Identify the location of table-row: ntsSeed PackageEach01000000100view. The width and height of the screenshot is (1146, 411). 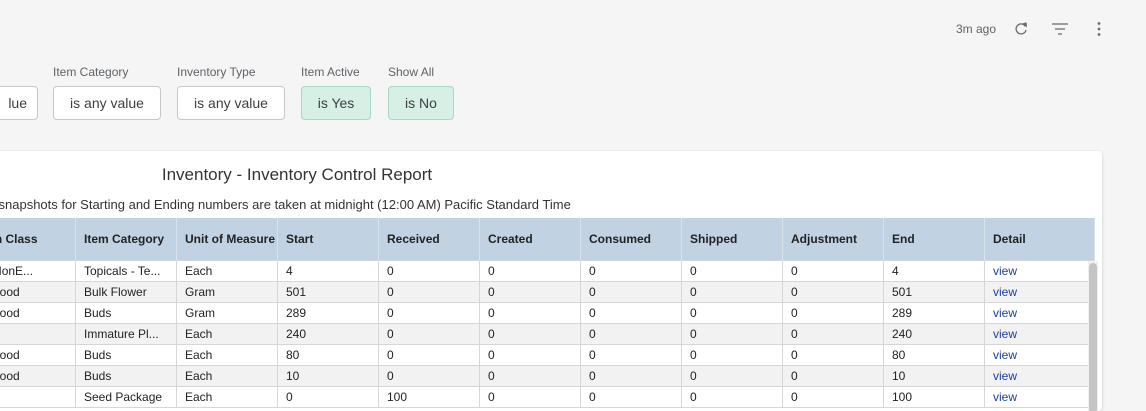
(547, 397).